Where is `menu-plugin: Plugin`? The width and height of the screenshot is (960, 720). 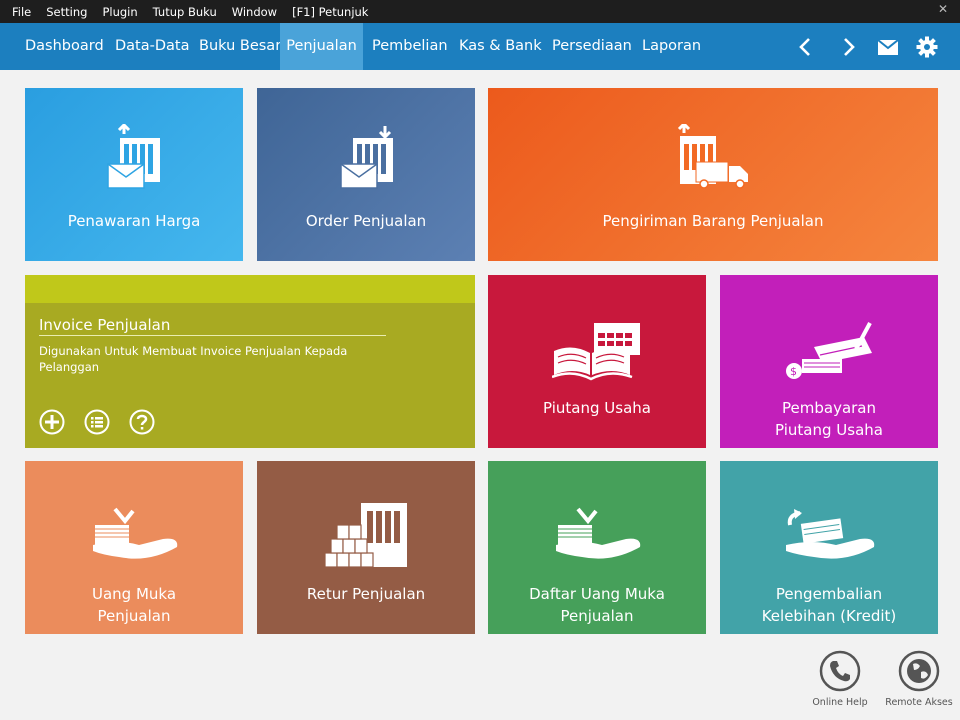
menu-plugin: Plugin is located at coordinates (119, 12).